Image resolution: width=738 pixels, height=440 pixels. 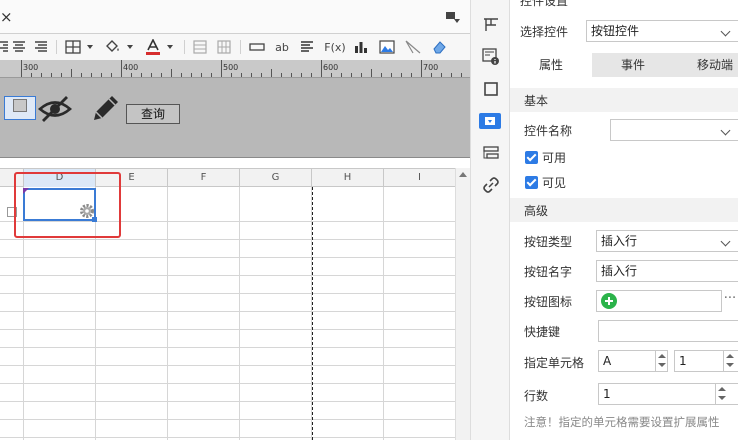 What do you see at coordinates (491, 185) in the screenshot?
I see `link-icon` at bounding box center [491, 185].